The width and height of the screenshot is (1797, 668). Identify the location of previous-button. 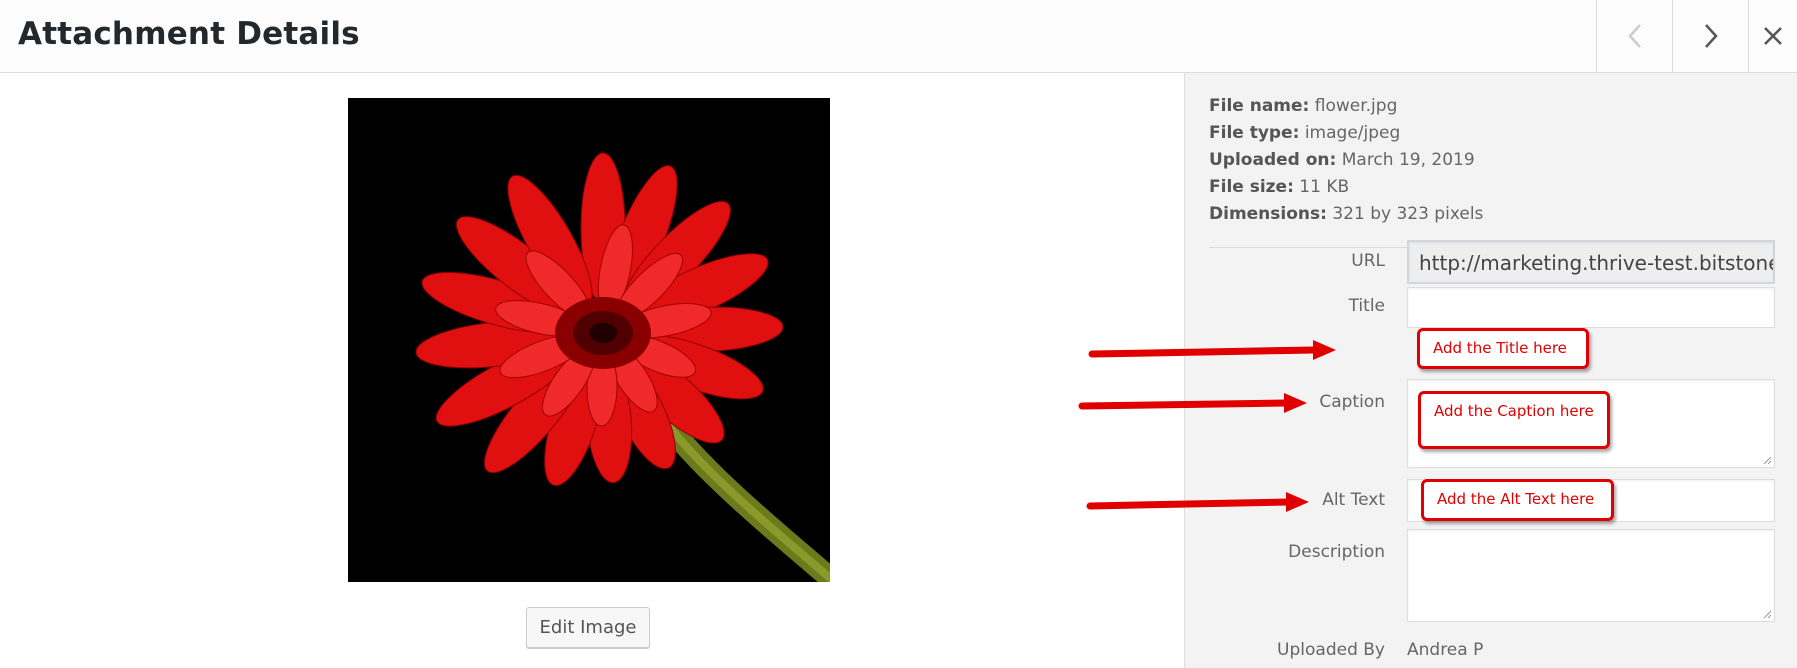
(1634, 36).